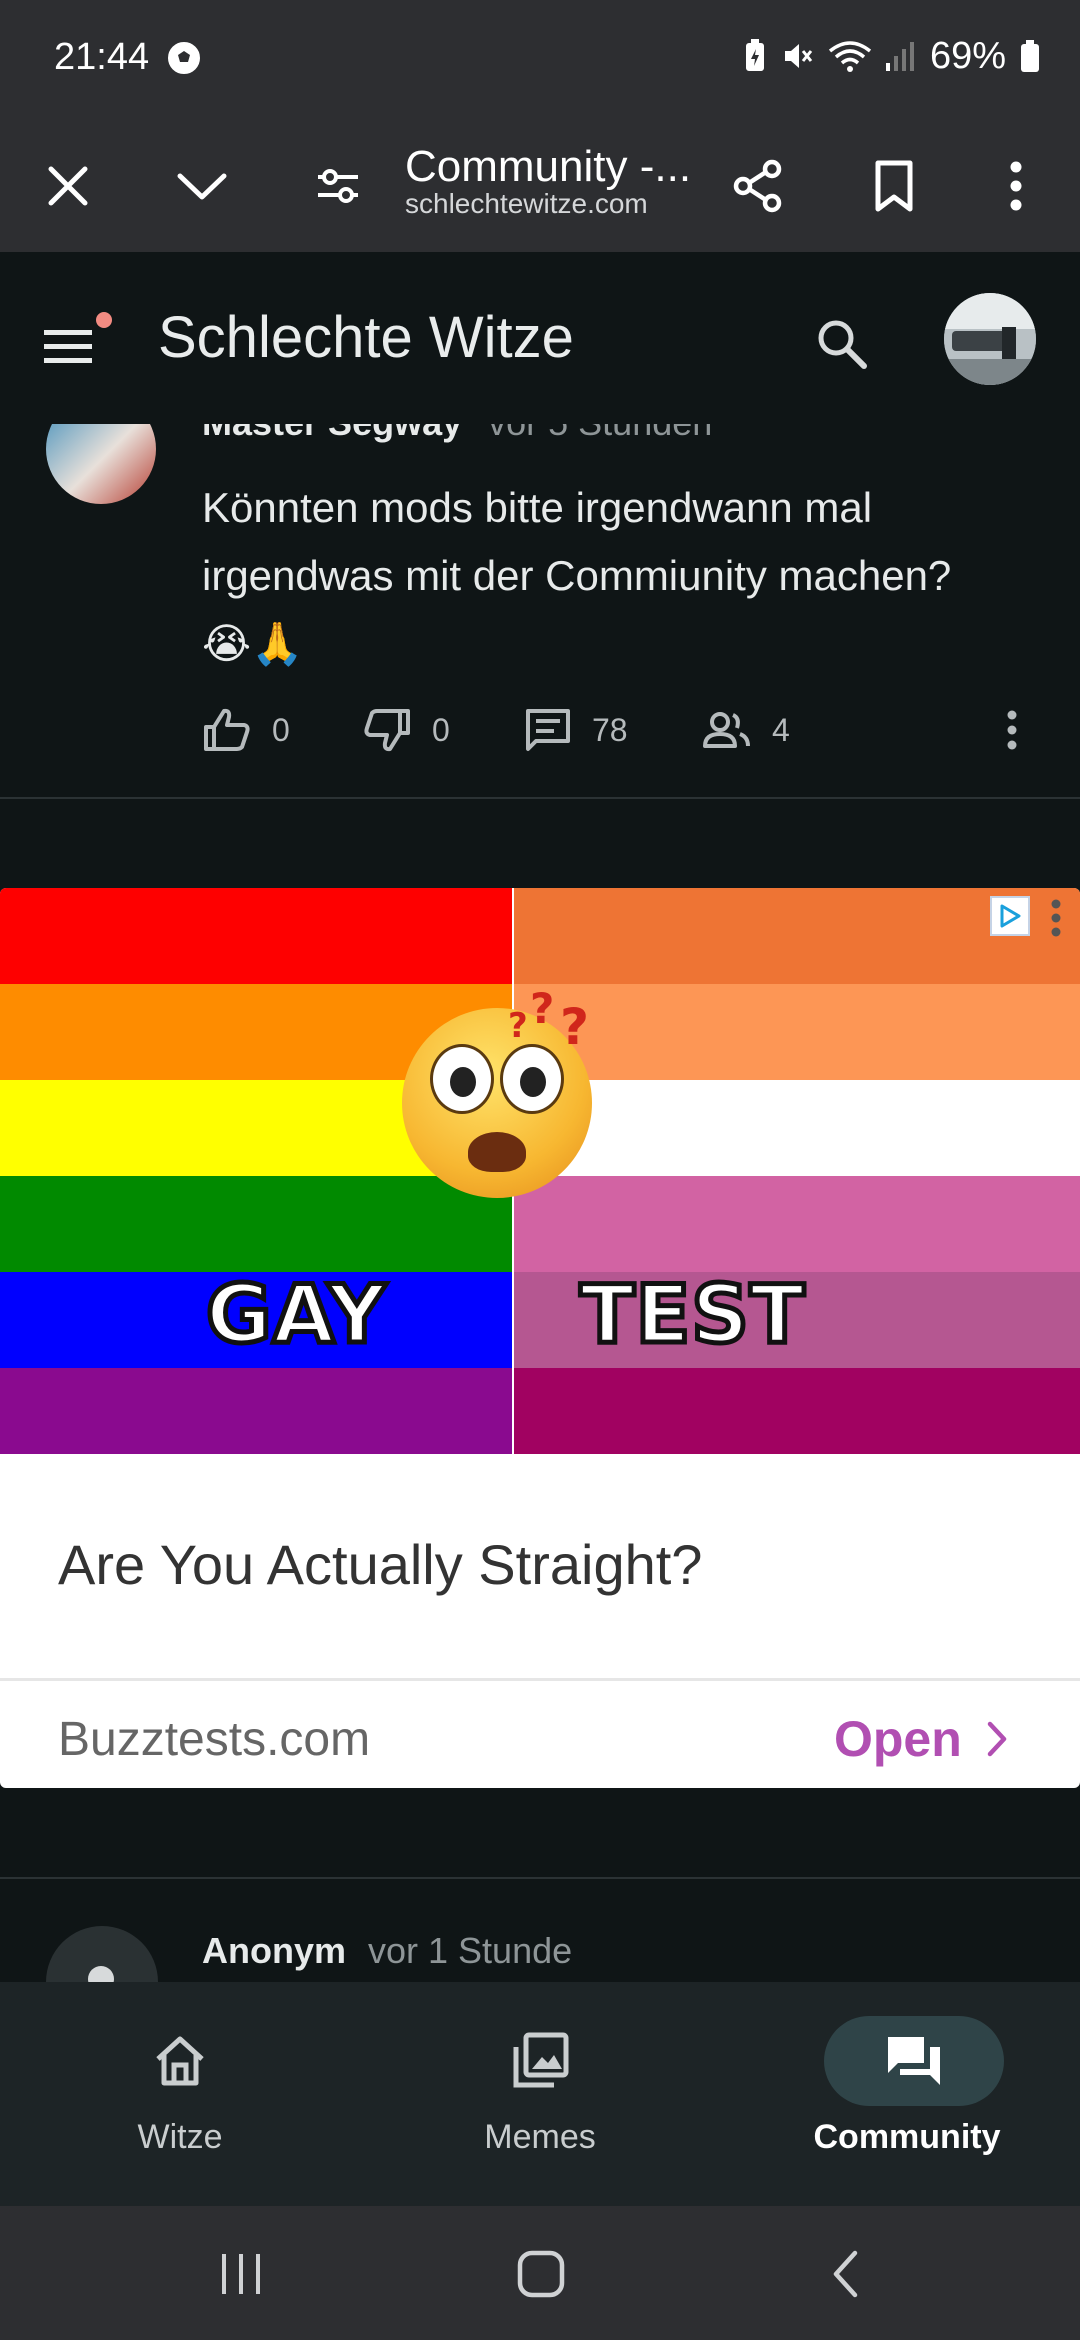 Image resolution: width=1080 pixels, height=2340 pixels. What do you see at coordinates (914, 2061) in the screenshot?
I see `forum-icon` at bounding box center [914, 2061].